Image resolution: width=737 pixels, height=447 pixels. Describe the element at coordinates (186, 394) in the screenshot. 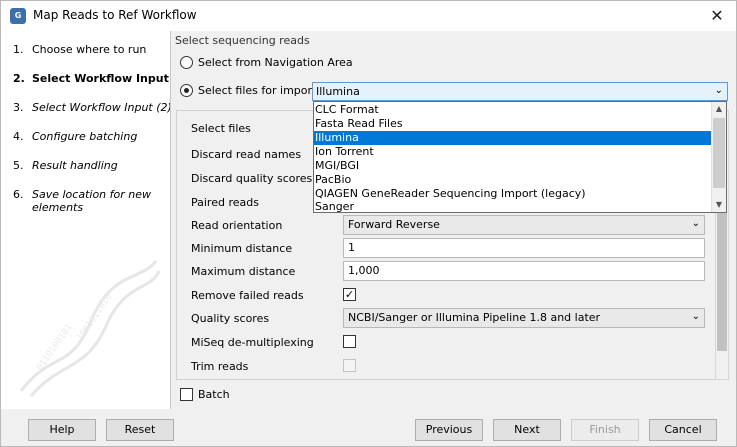

I see `batch-checkbox` at that location.